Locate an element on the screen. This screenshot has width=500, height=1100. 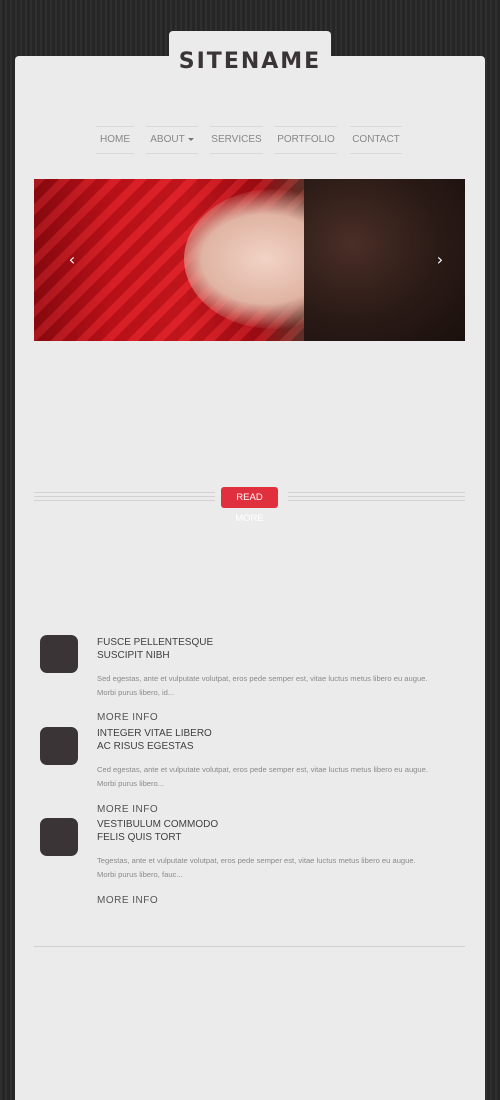
nav-label: CONTACT is located at coordinates (376, 139).